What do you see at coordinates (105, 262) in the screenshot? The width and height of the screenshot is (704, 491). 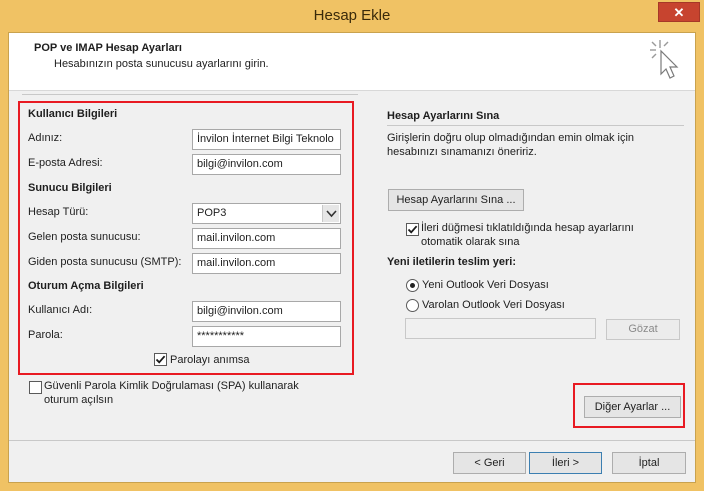 I see `outgoing-server-label: Giden posta sunucusu (SMTP):` at bounding box center [105, 262].